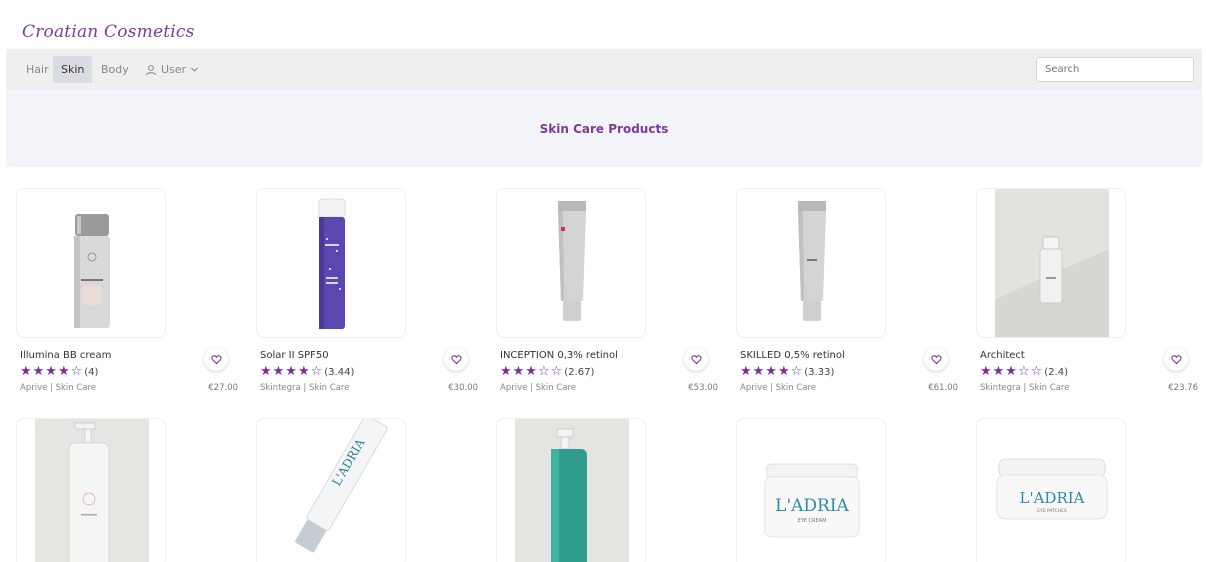  I want to click on product-price: €53.00, so click(703, 388).